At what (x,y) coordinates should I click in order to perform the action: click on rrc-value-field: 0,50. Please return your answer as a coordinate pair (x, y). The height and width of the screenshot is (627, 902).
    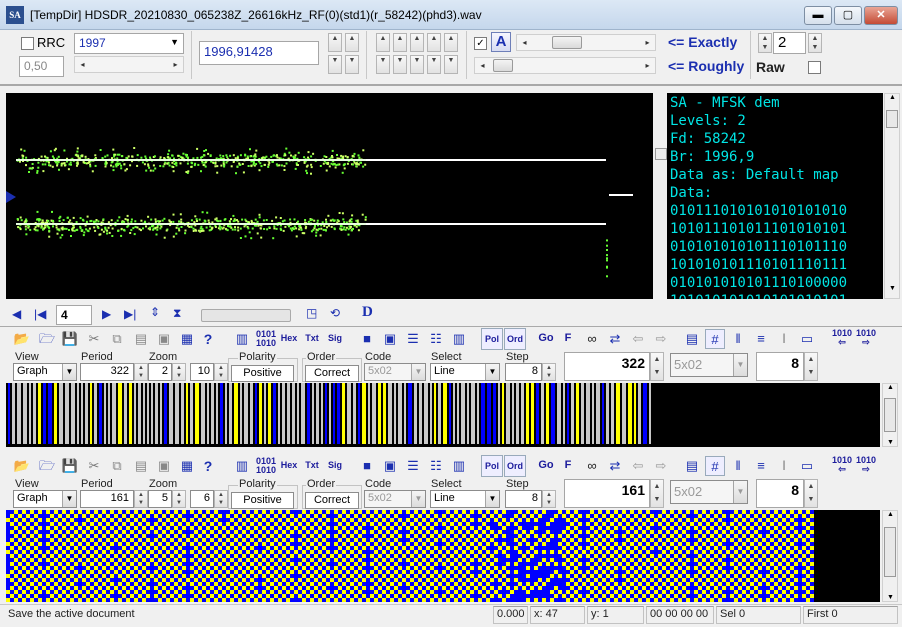
    Looking at the image, I should click on (41, 66).